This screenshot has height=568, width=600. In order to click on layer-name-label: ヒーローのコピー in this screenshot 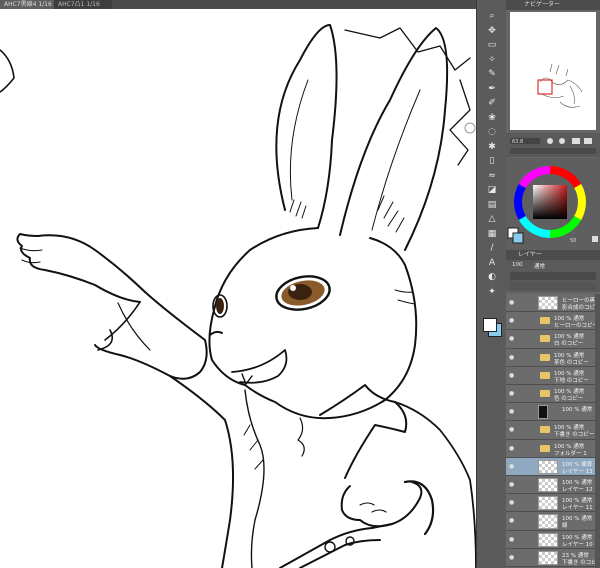, I will do `click(576, 326)`.